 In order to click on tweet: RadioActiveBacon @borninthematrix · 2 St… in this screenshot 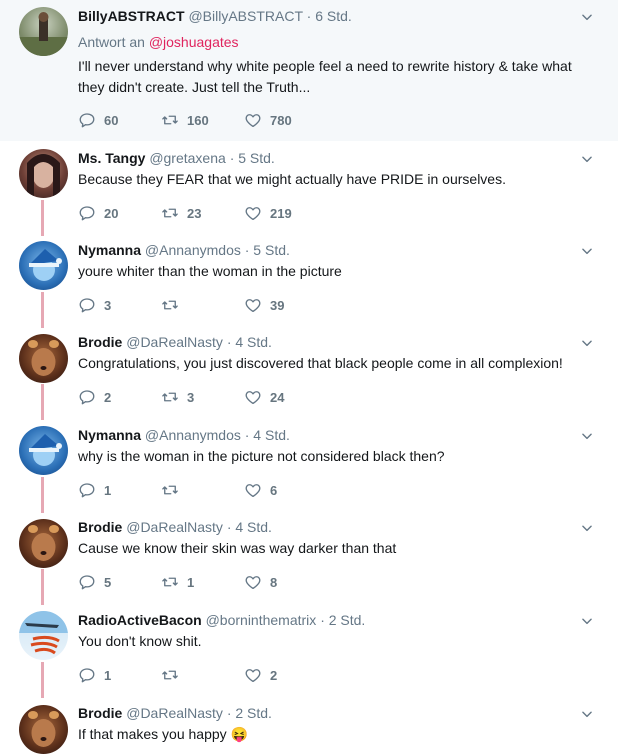, I will do `click(309, 649)`.